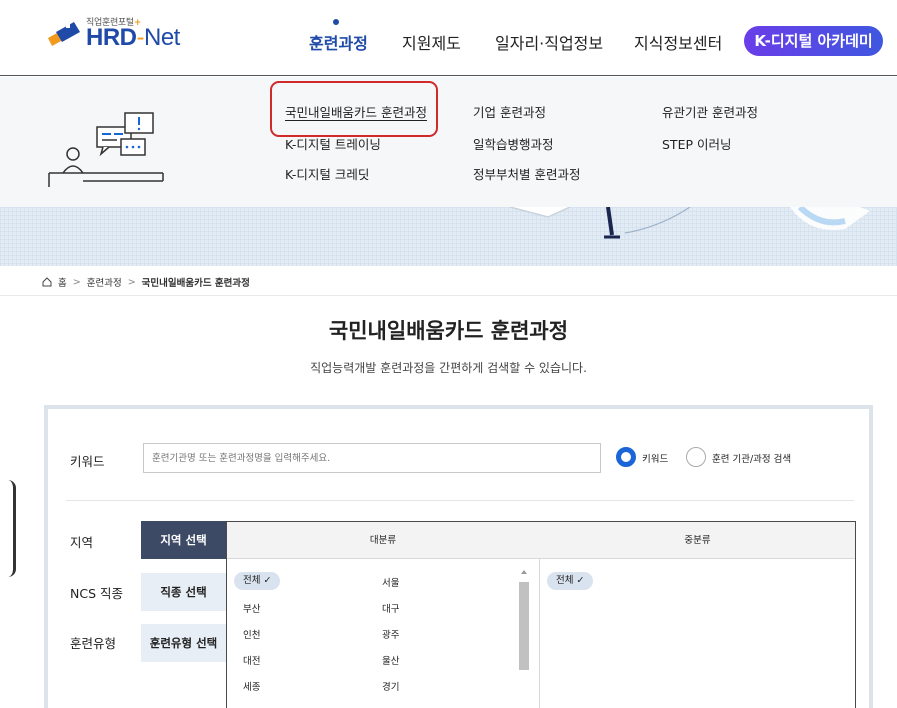  What do you see at coordinates (87, 461) in the screenshot?
I see `keyword-label: 키워드` at bounding box center [87, 461].